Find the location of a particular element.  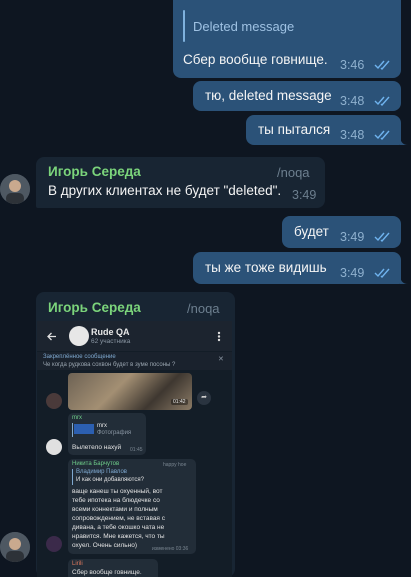

message-text: ты же тоже видишь is located at coordinates (266, 267).